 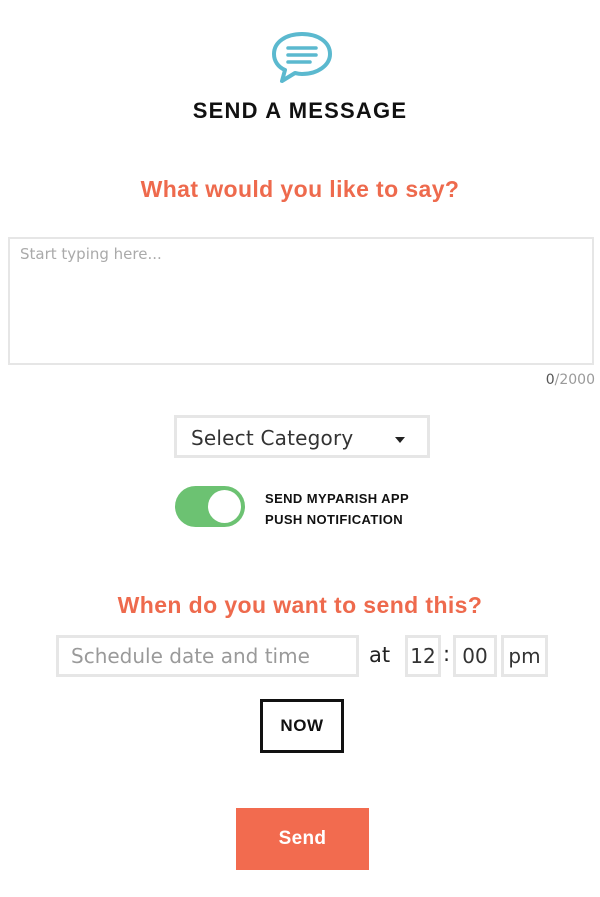 What do you see at coordinates (300, 110) in the screenshot?
I see `page-title: SEND A MESSAGE` at bounding box center [300, 110].